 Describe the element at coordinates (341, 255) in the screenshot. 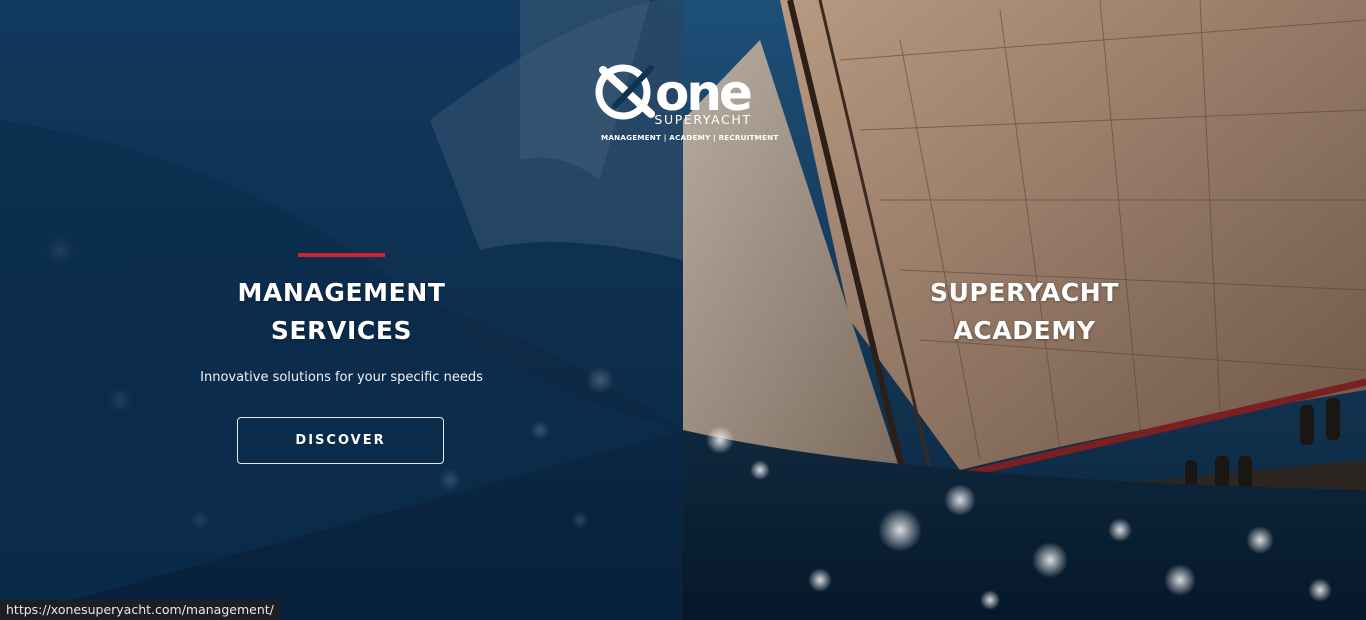

I see `accent-bar` at that location.